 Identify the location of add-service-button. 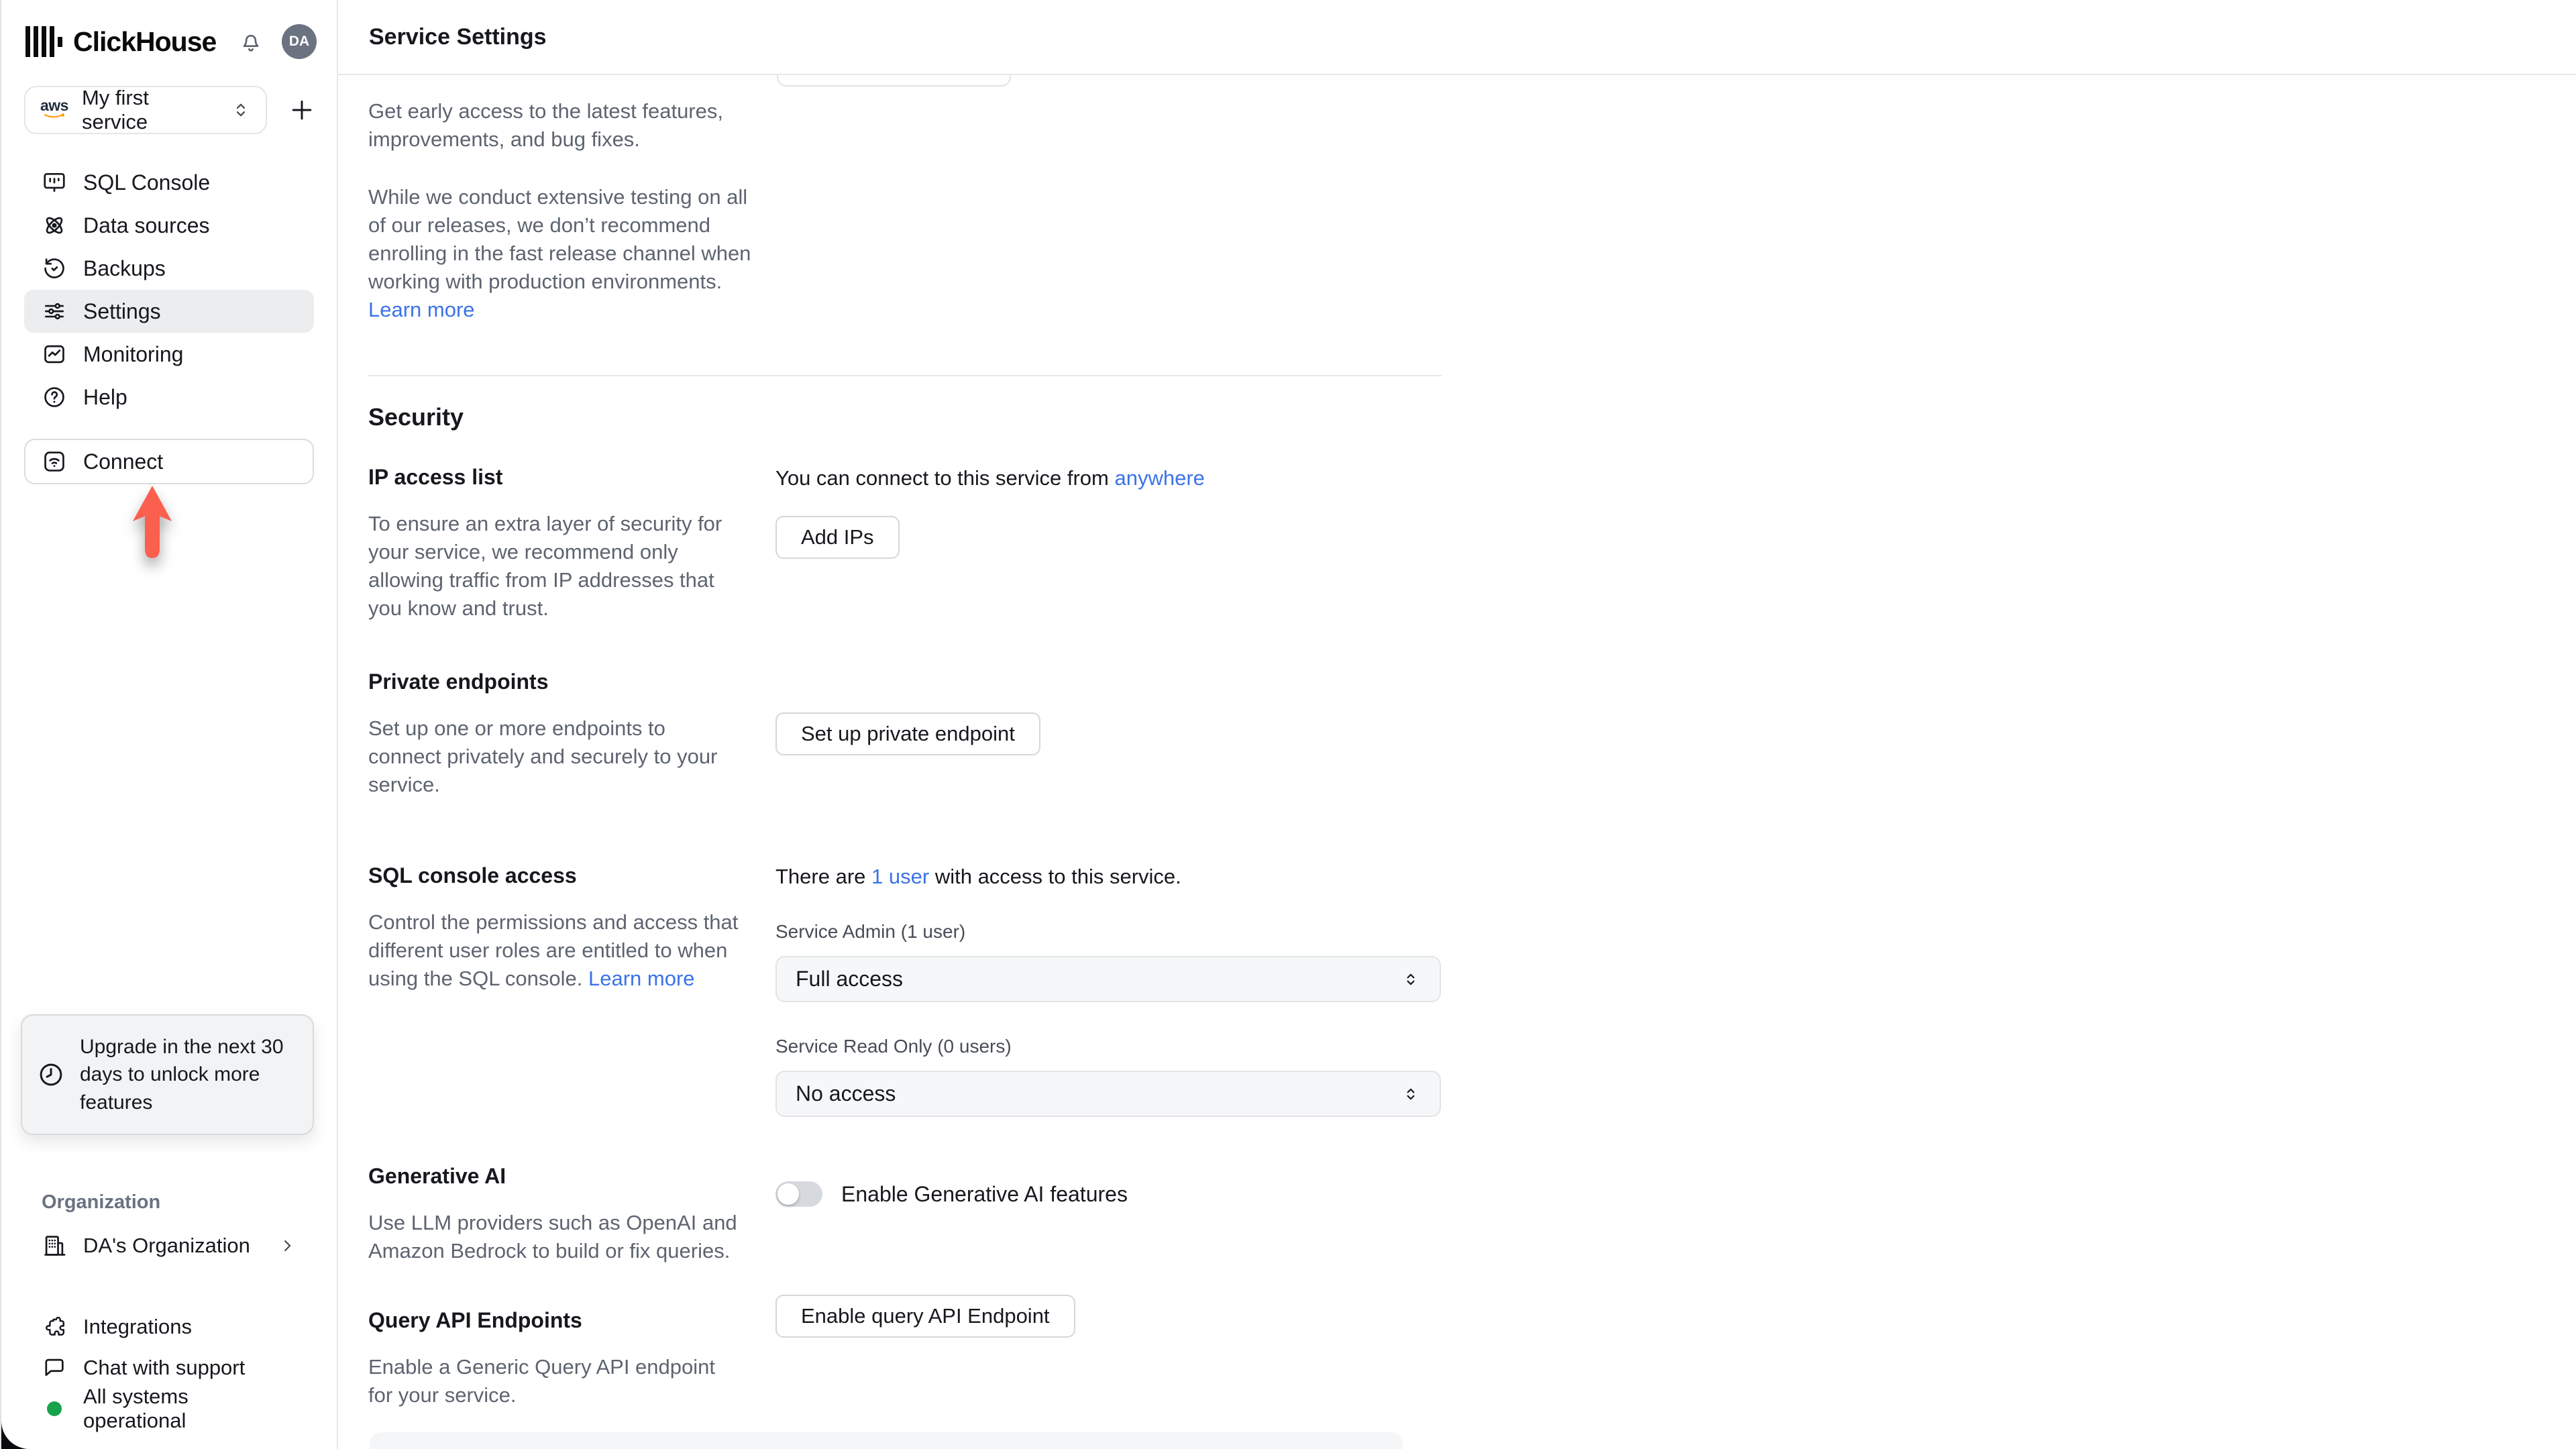
(302, 110).